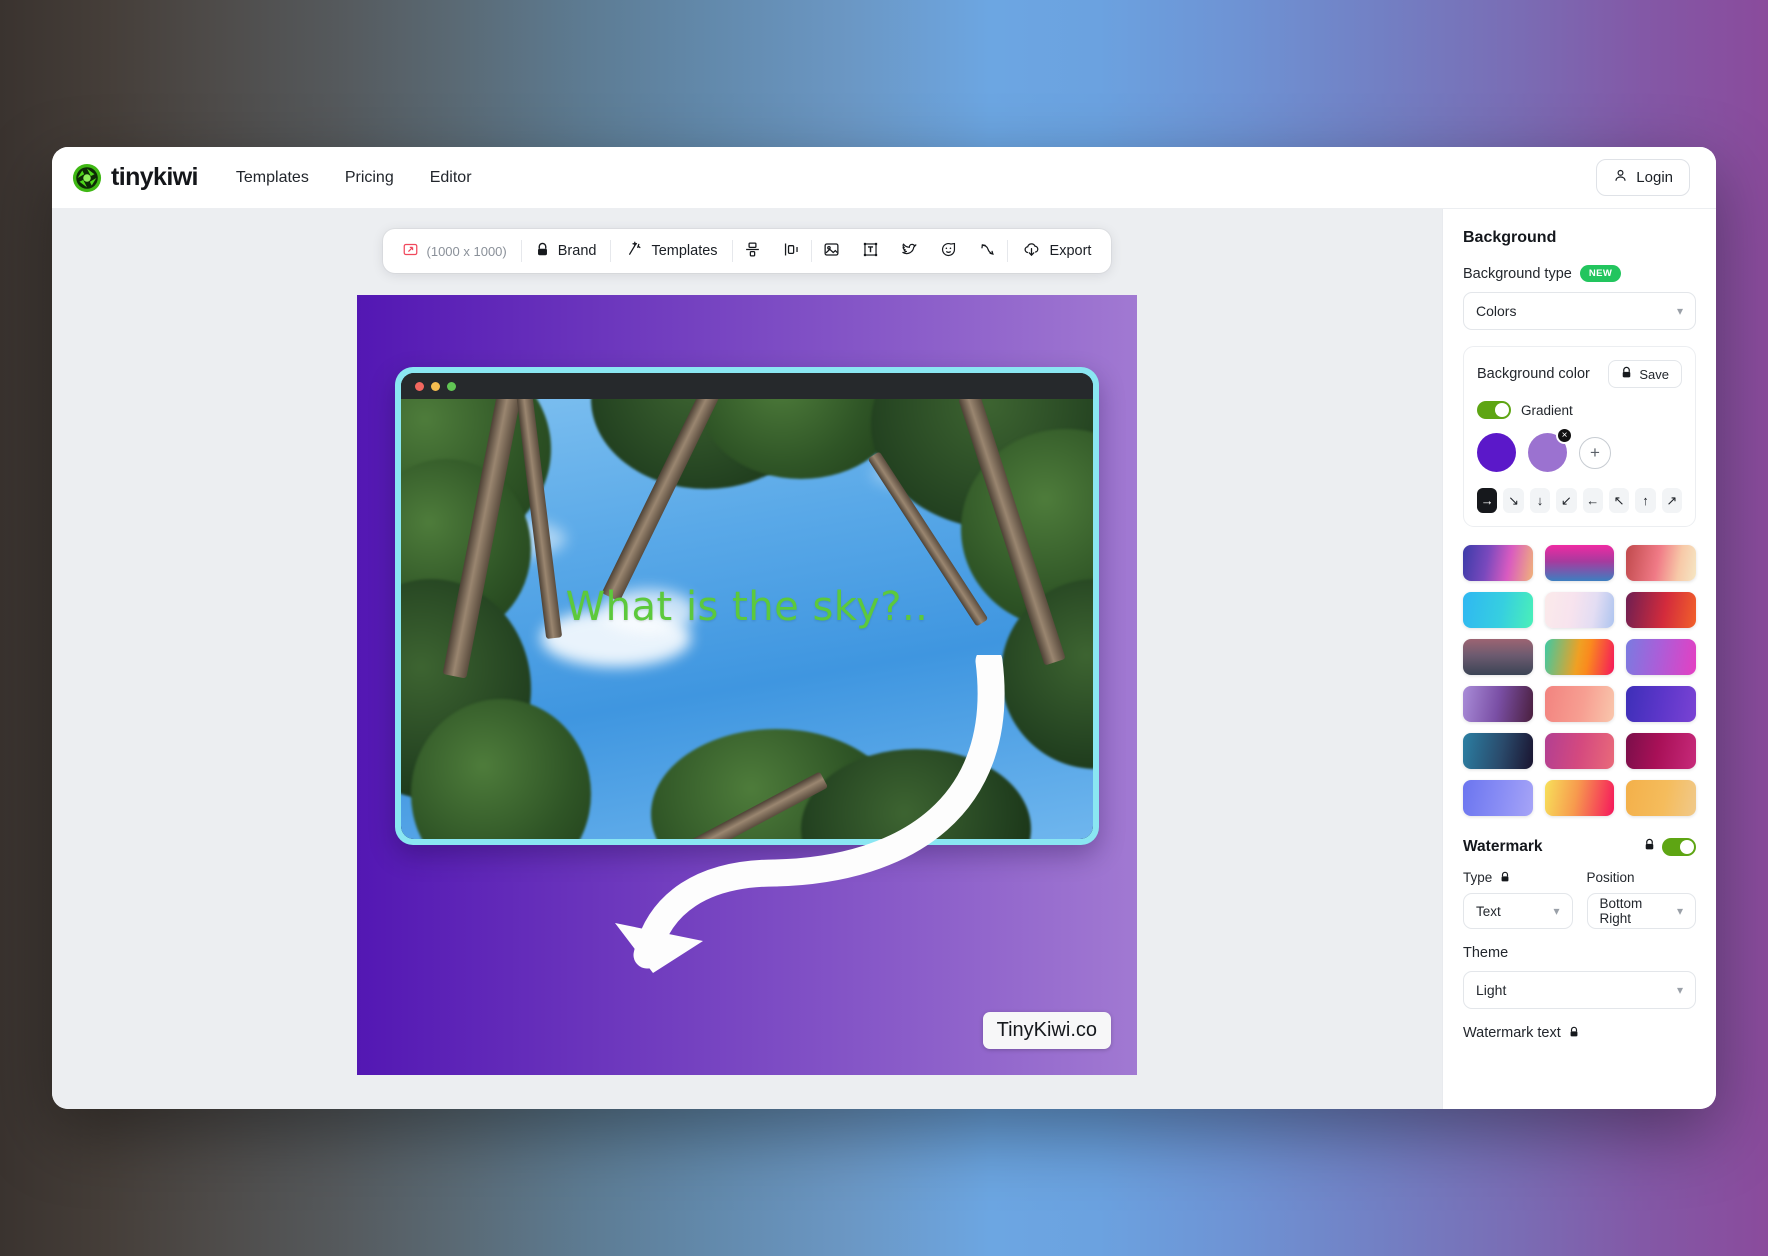 The image size is (1768, 1256). I want to click on brand-logo-link: tinykiwi, so click(135, 178).